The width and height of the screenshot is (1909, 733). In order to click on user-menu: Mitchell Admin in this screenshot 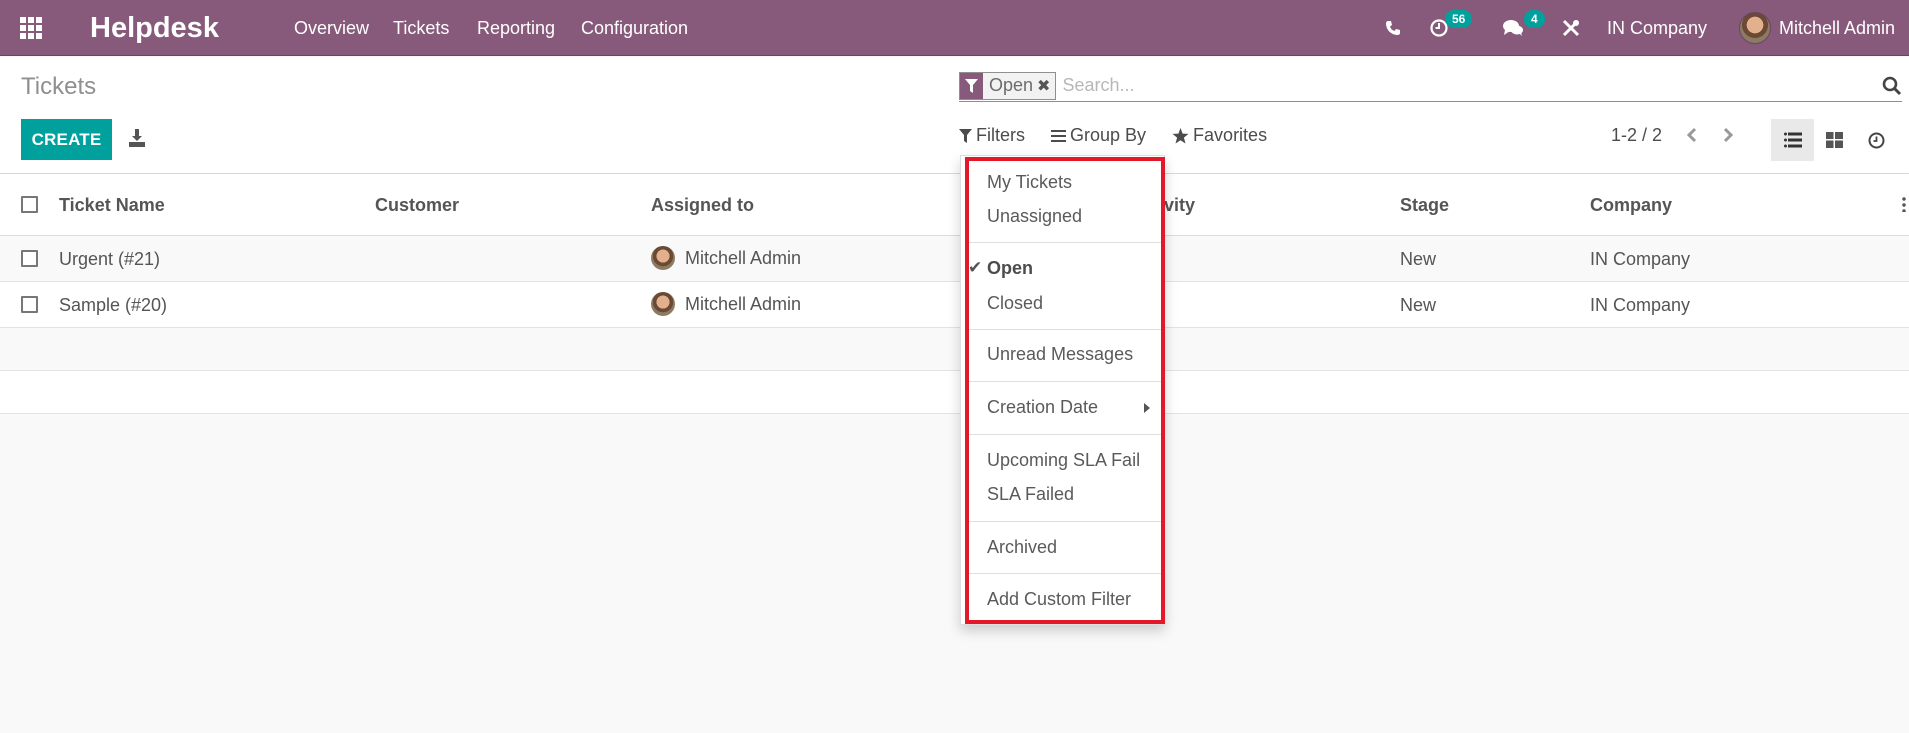, I will do `click(1817, 28)`.